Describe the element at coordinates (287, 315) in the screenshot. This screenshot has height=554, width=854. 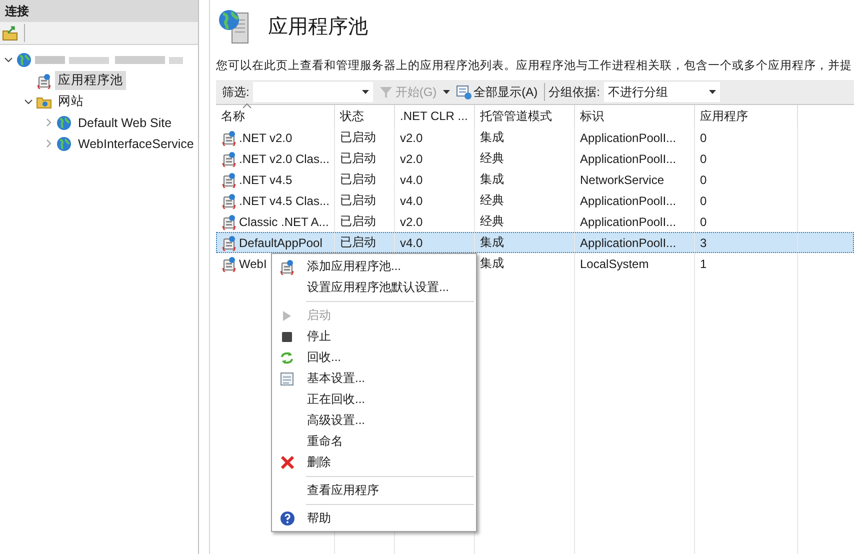
I see `play-icon` at that location.